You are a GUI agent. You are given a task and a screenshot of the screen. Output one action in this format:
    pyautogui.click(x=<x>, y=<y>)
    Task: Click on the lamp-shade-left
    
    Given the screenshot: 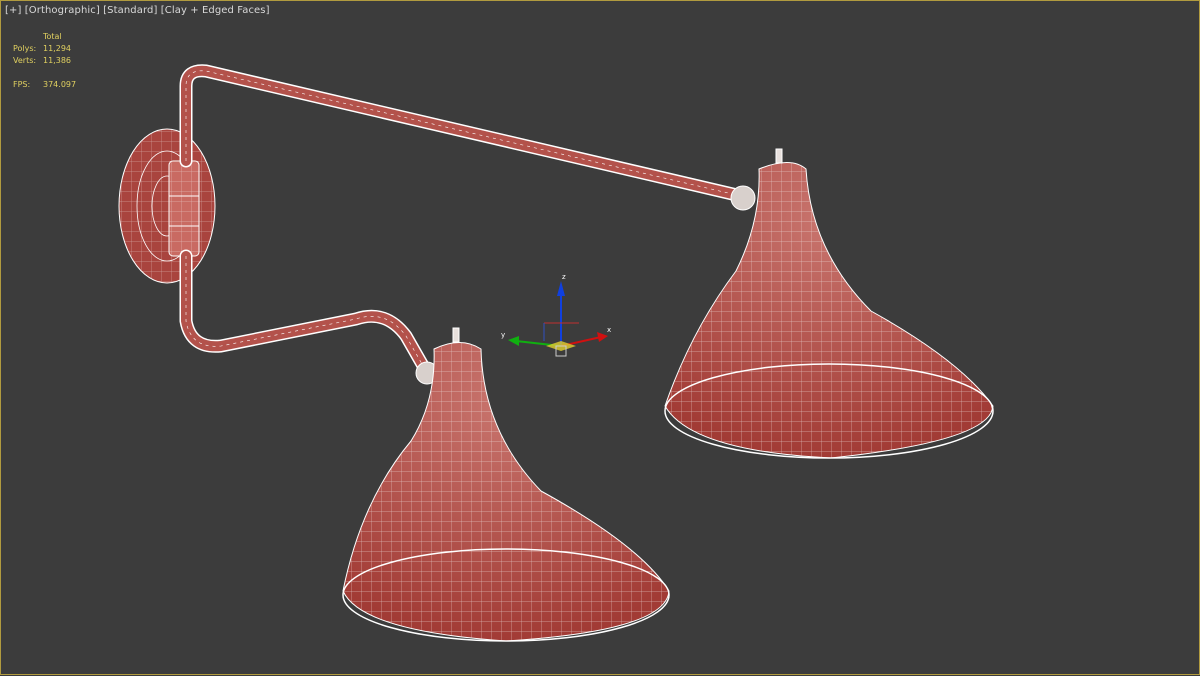 What is the action you would take?
    pyautogui.click(x=506, y=484)
    